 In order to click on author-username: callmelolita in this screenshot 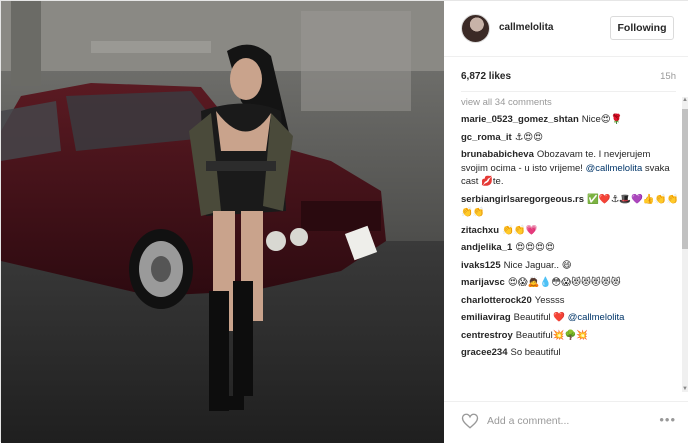, I will do `click(526, 27)`.